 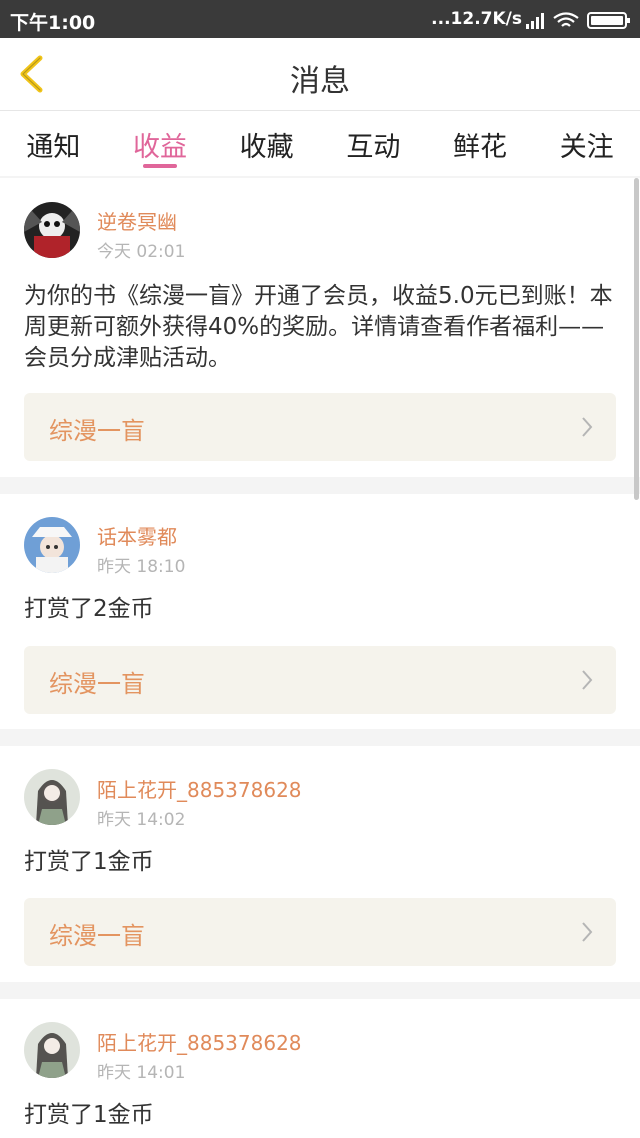 What do you see at coordinates (141, 820) in the screenshot?
I see `message-time: 昨天 14:02` at bounding box center [141, 820].